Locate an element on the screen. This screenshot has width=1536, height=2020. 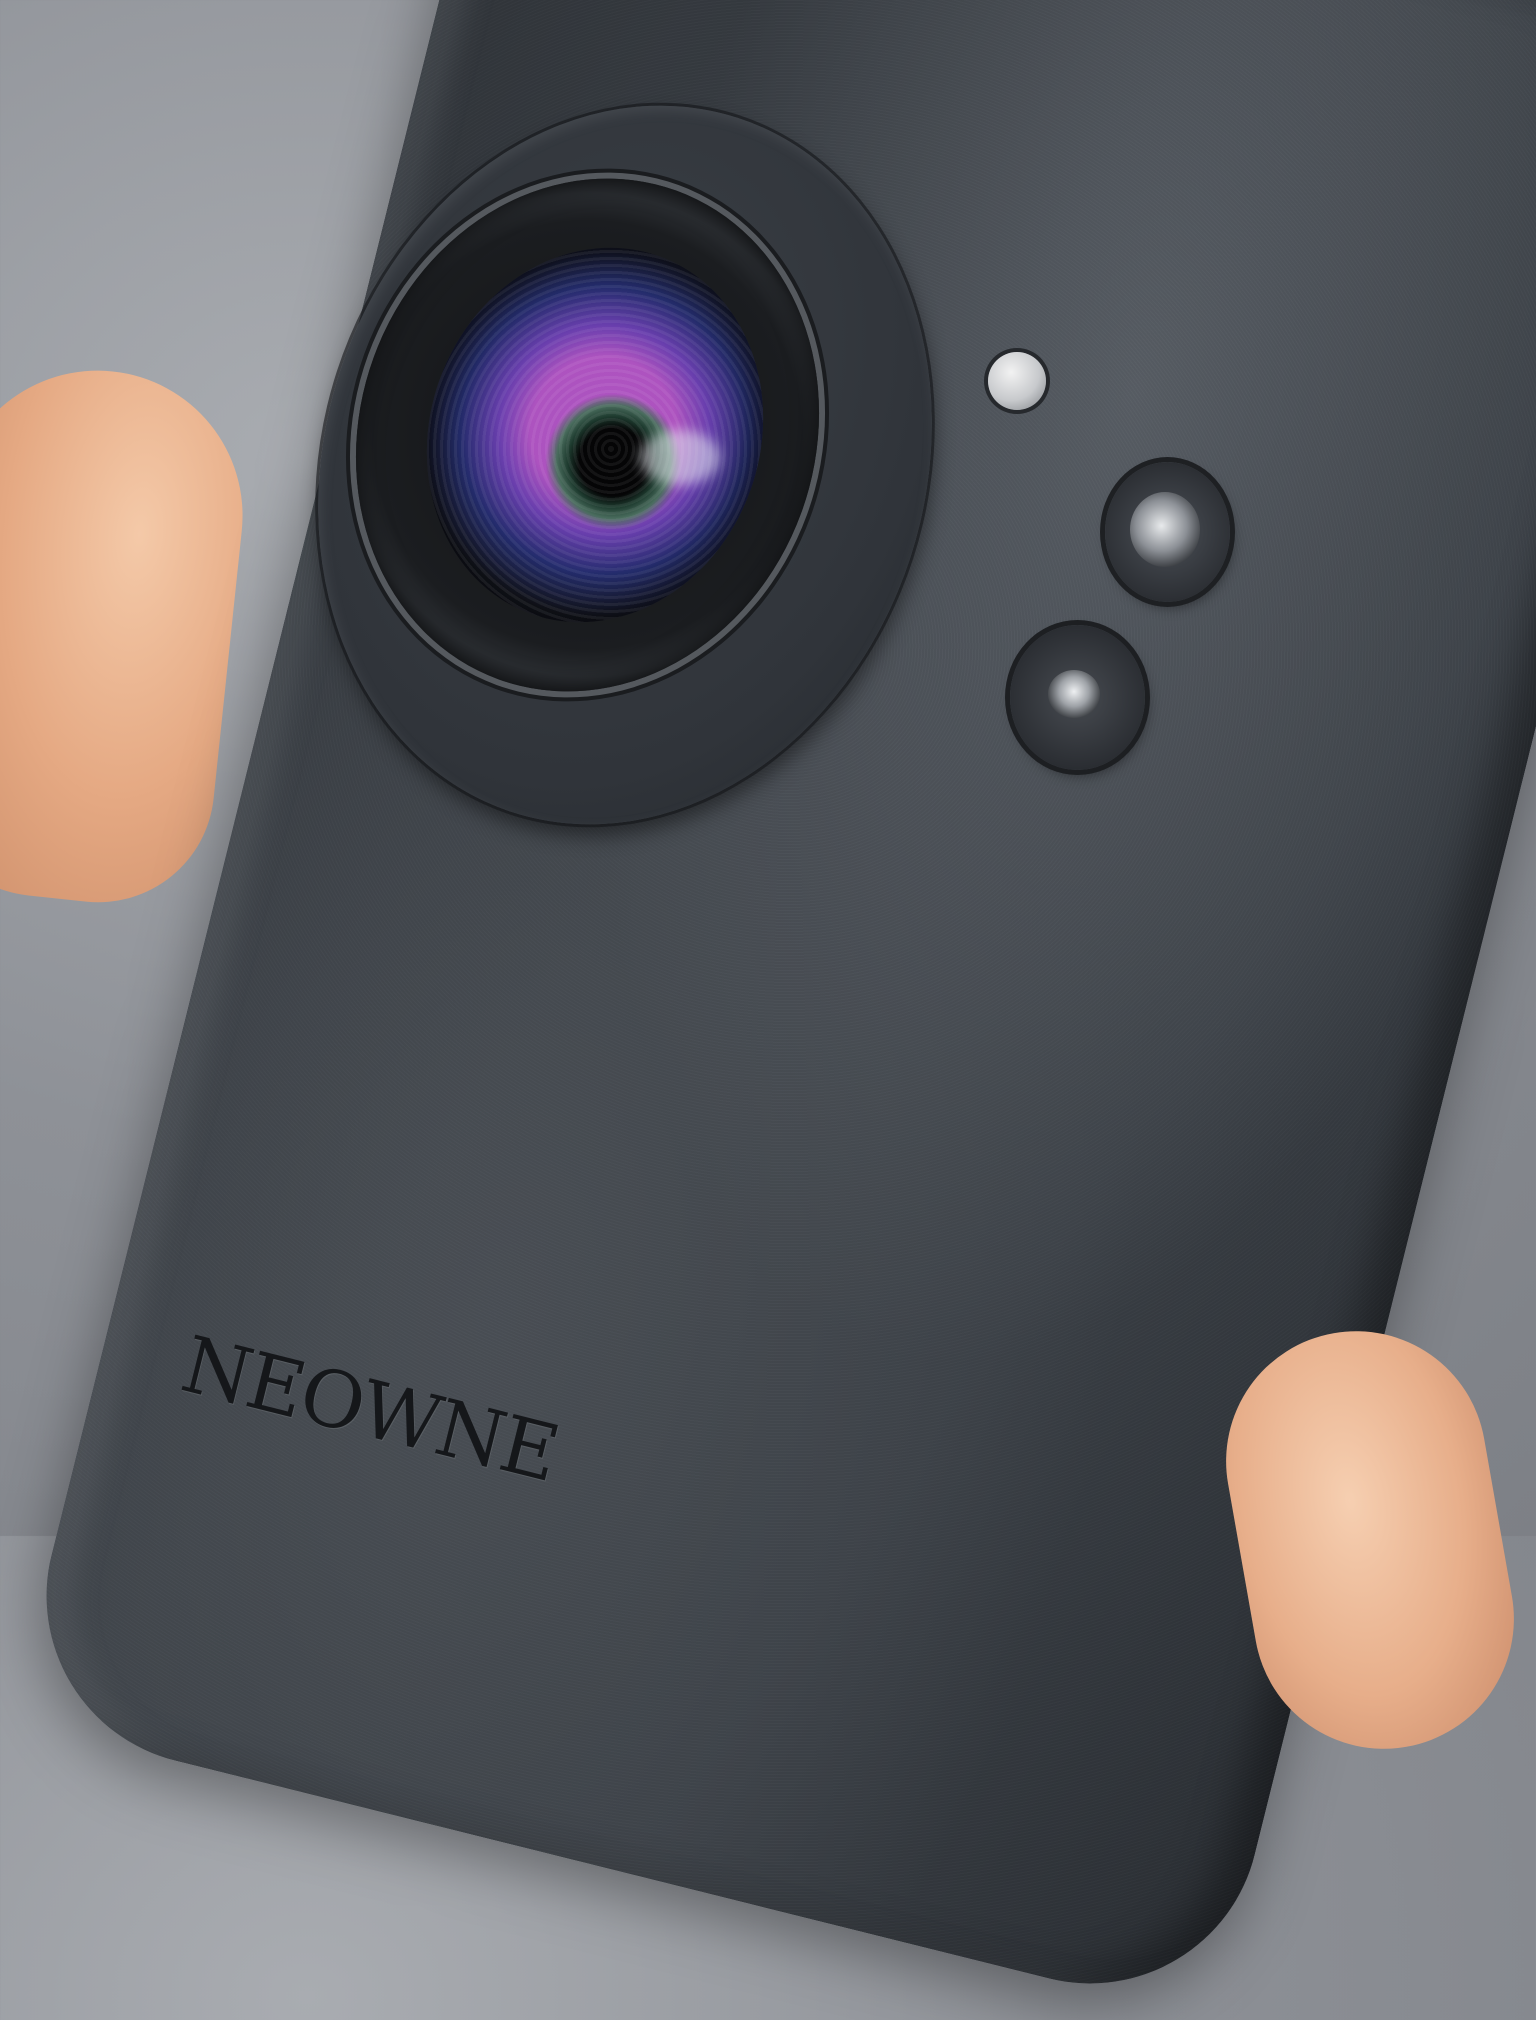
sensor-dot-icon is located at coordinates (1017, 381).